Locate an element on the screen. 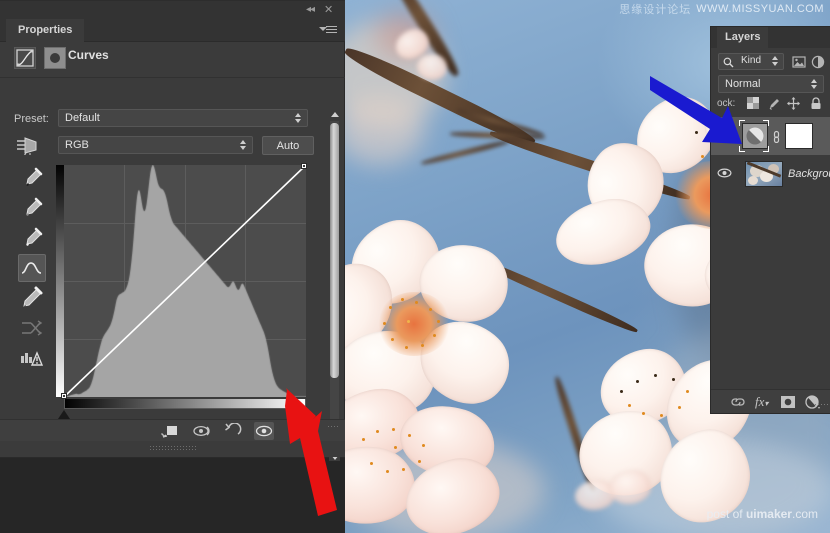  input-gradient-bar is located at coordinates (185, 404).